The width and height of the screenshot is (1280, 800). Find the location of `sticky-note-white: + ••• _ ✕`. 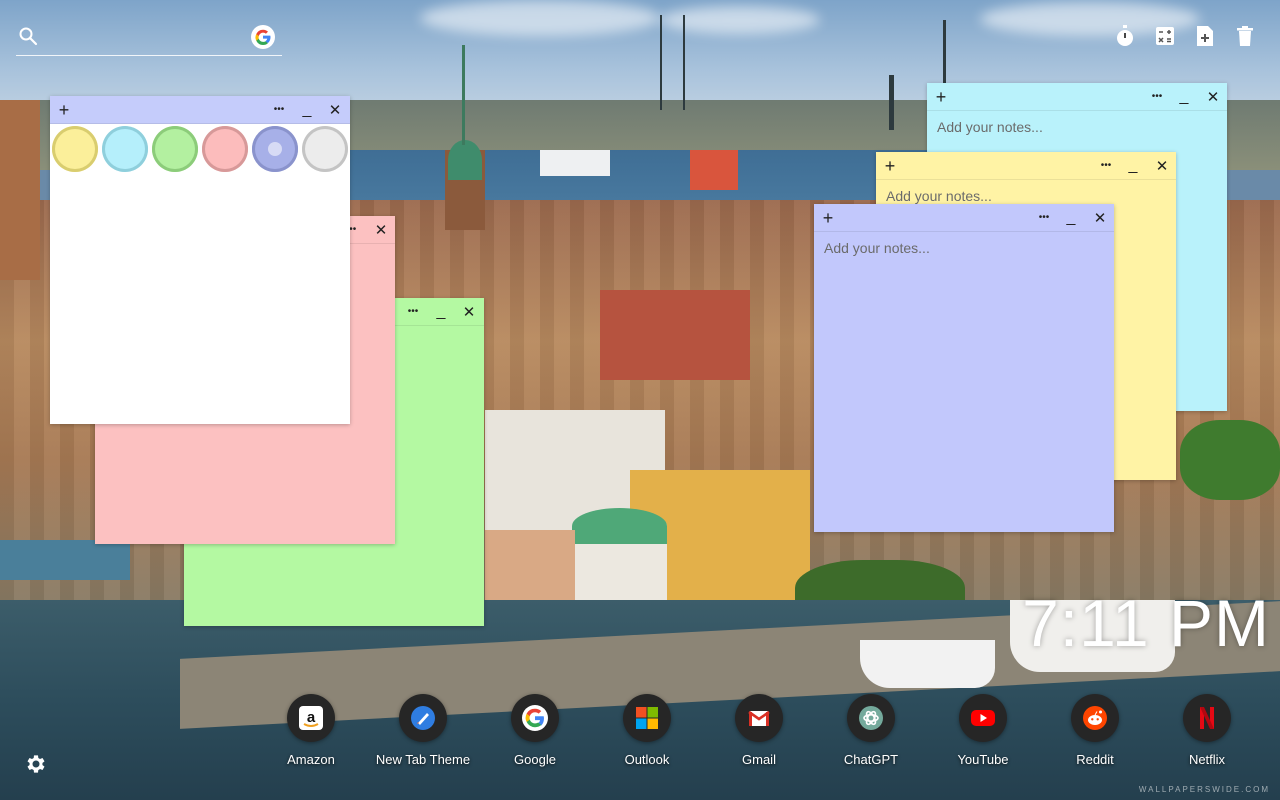

sticky-note-white: + ••• _ ✕ is located at coordinates (200, 260).